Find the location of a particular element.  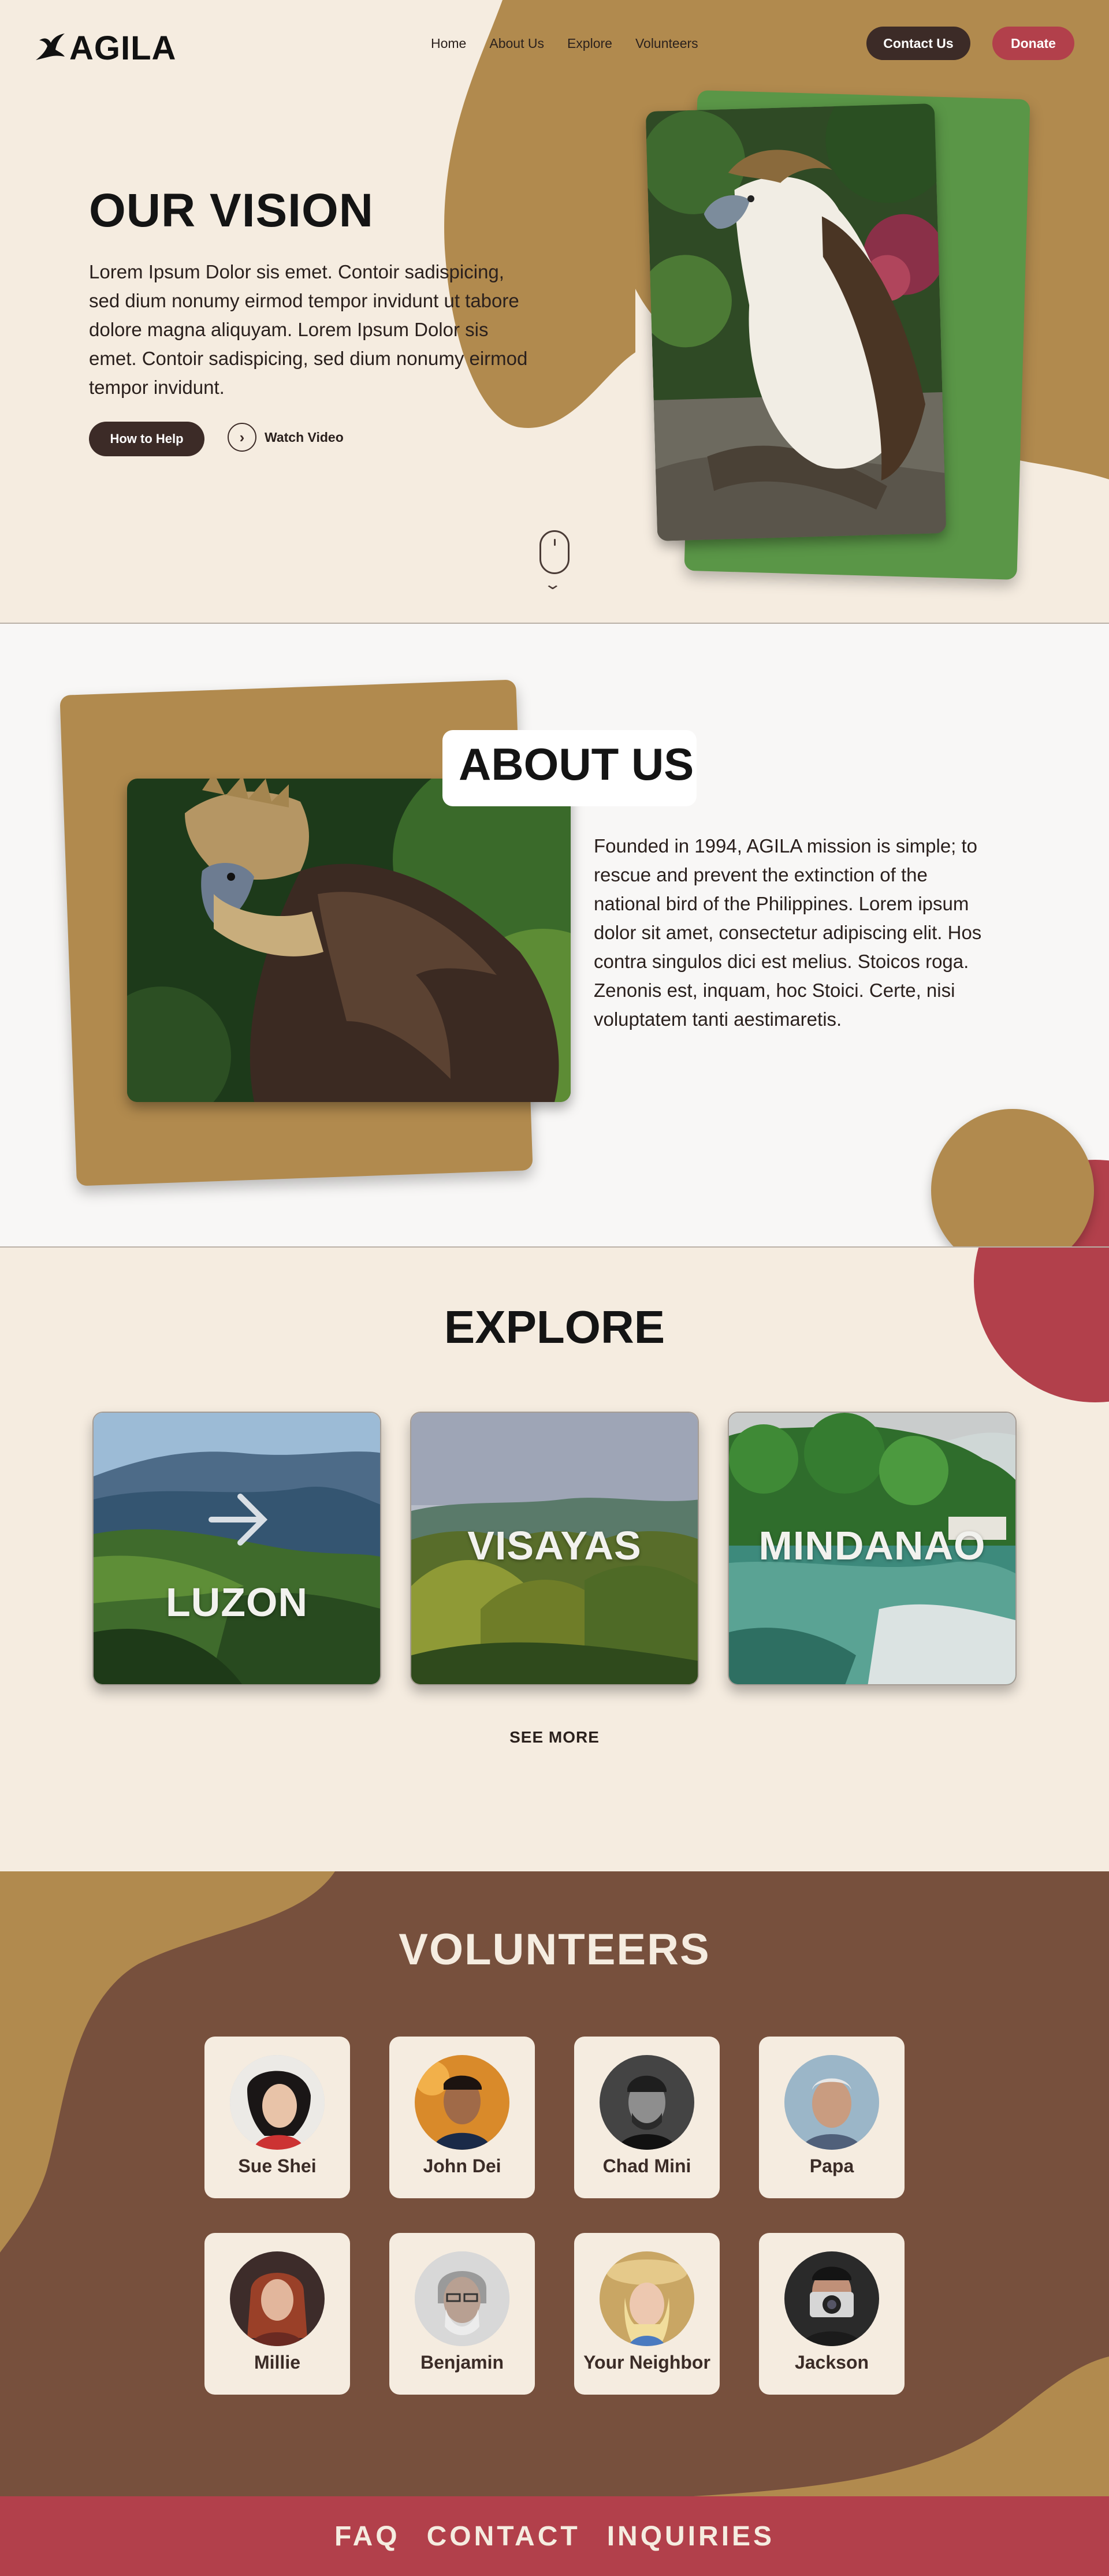

volunteer-name: Millie is located at coordinates (277, 2363).